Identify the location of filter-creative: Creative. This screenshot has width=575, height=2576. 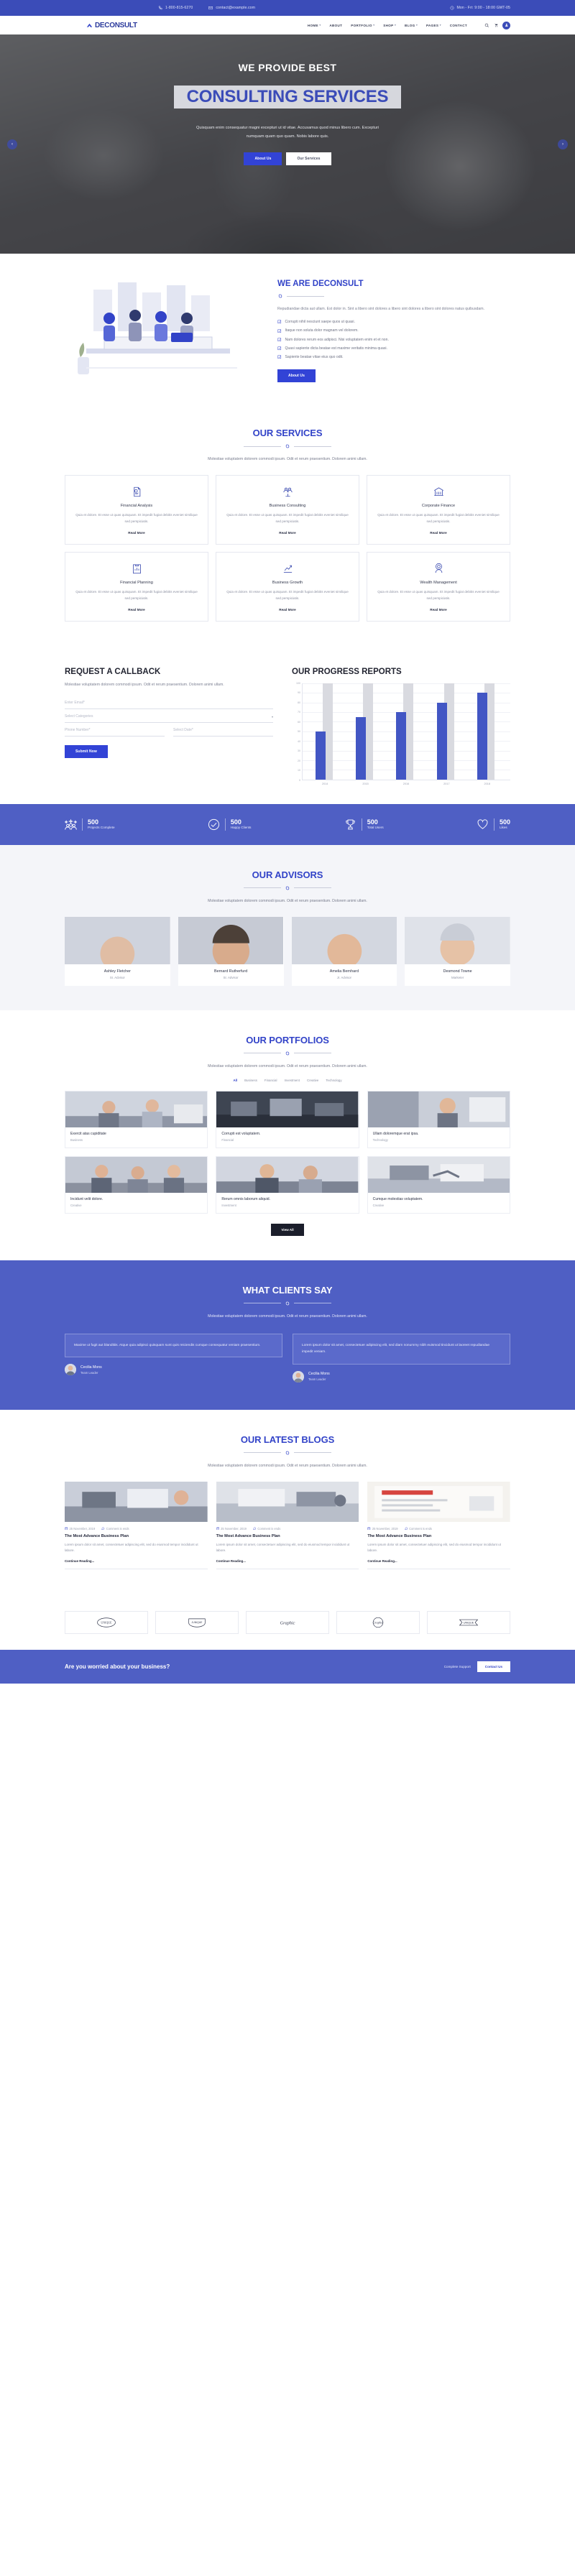
(312, 1080).